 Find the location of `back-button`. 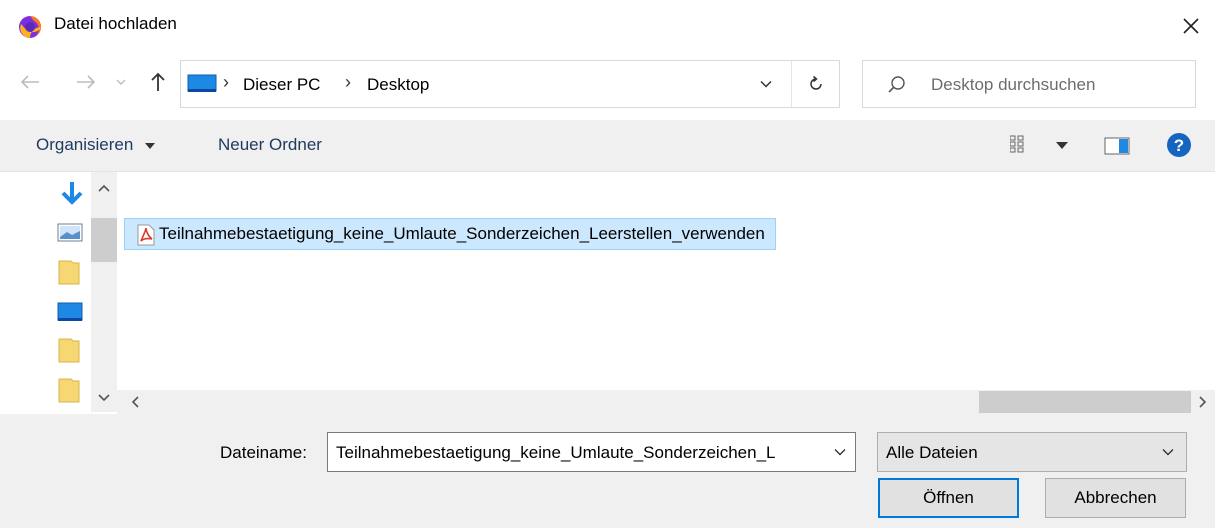

back-button is located at coordinates (30, 82).